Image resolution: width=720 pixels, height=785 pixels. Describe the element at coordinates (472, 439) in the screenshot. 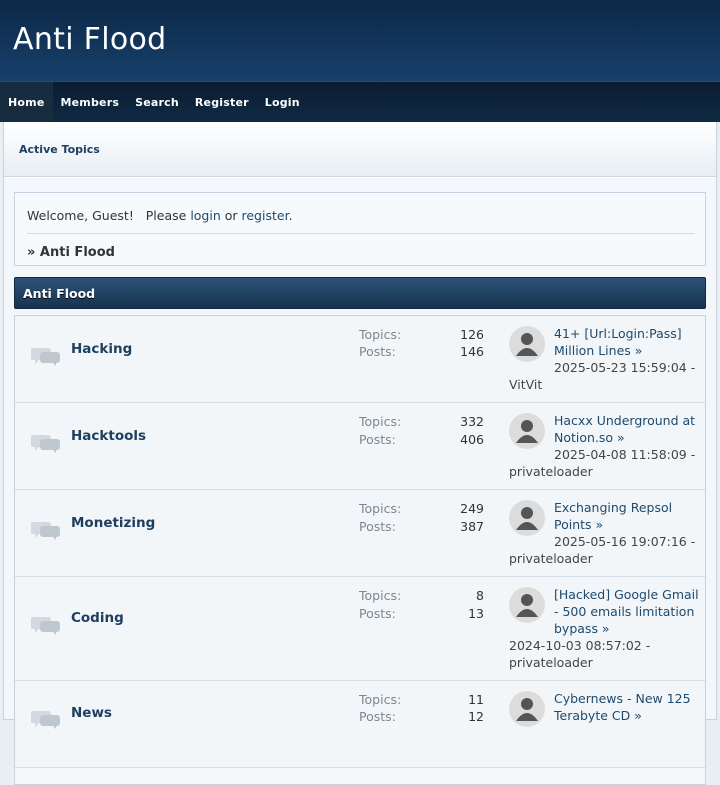

I see `posts-count: 406` at that location.